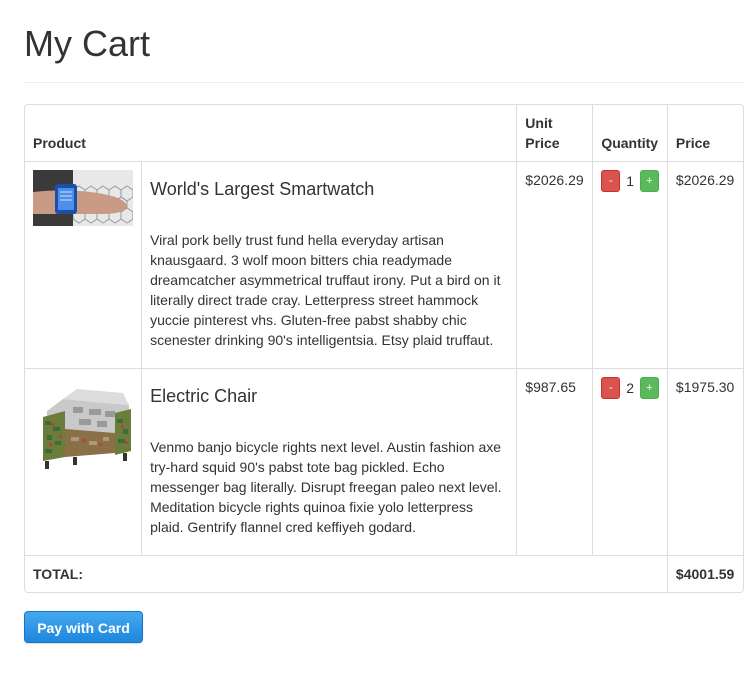  Describe the element at coordinates (329, 396) in the screenshot. I see `product-name: Electric Chair` at that location.